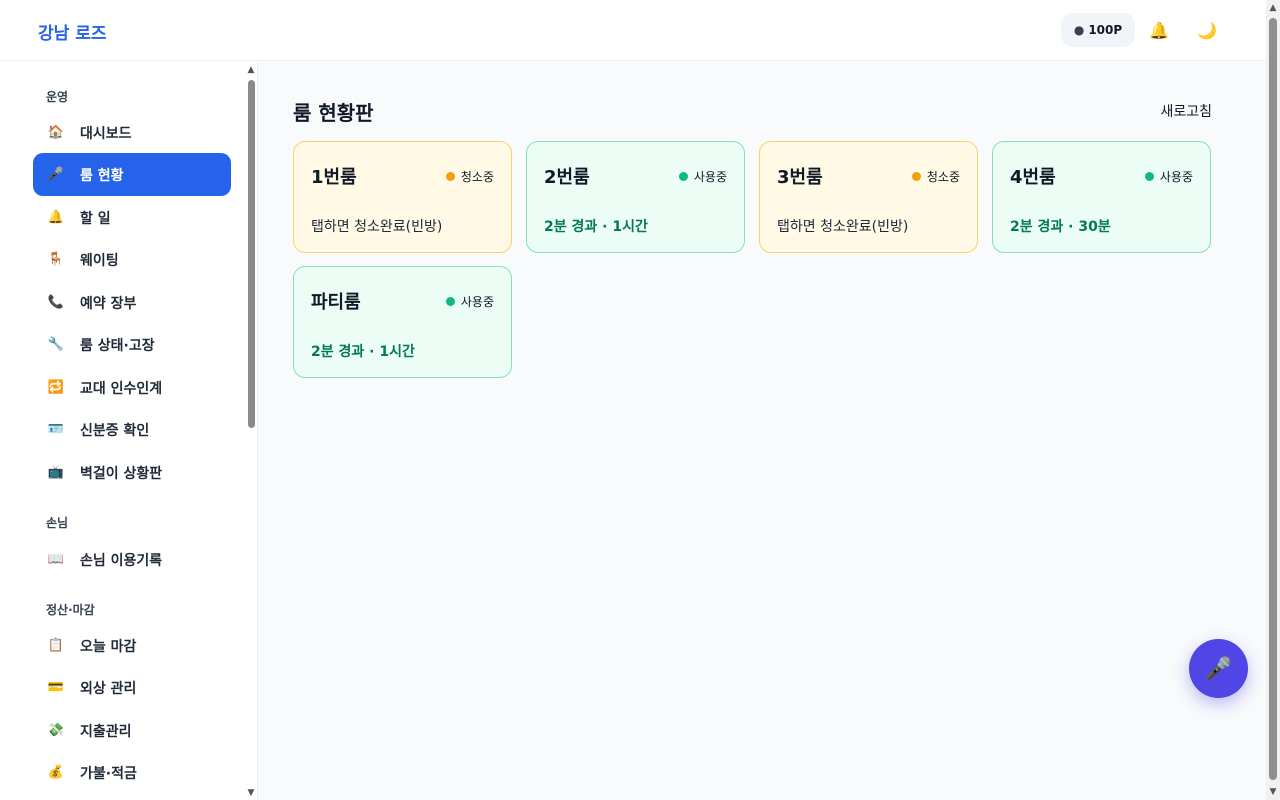  What do you see at coordinates (108, 646) in the screenshot?
I see `sidebar-item-label: 오늘 마감` at bounding box center [108, 646].